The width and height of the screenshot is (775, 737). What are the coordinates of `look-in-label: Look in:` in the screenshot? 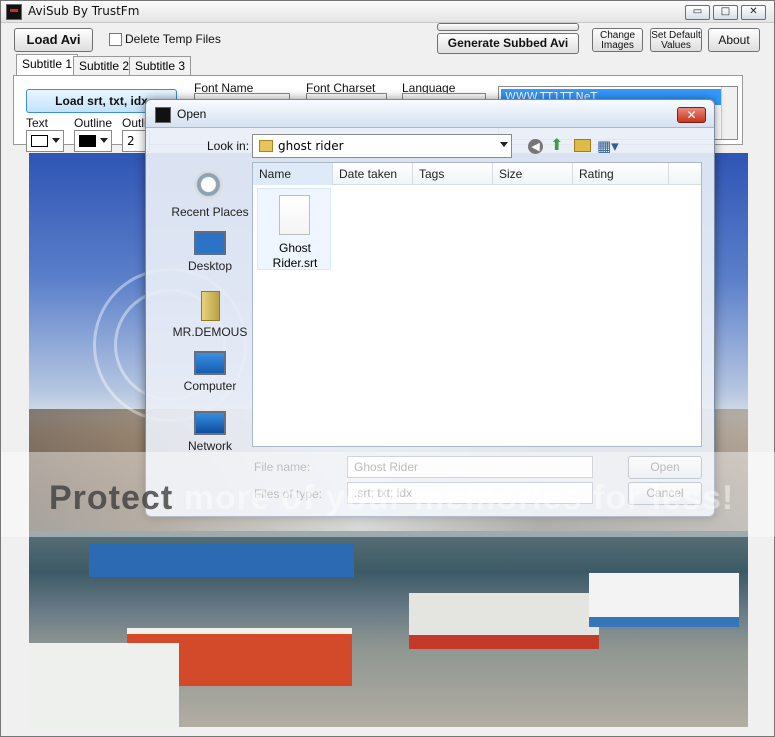 It's located at (228, 146).